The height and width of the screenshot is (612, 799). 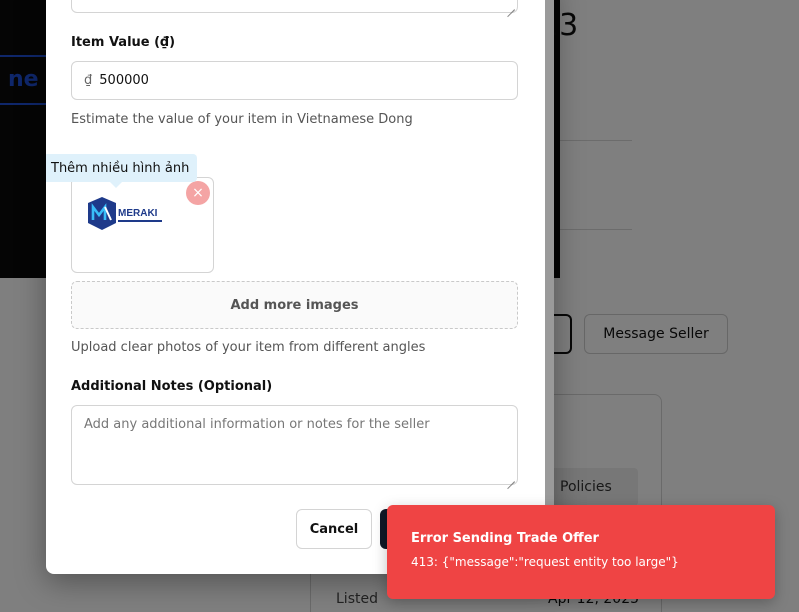 What do you see at coordinates (123, 42) in the screenshot?
I see `item-value-label: Item Value (₫)` at bounding box center [123, 42].